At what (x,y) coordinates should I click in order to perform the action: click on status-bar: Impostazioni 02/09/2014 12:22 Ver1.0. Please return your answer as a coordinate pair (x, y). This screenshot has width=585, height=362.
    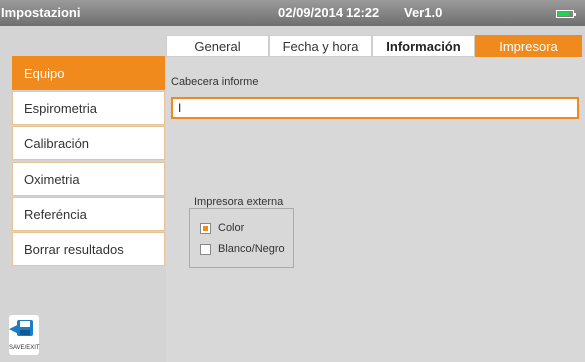
    Looking at the image, I should click on (292, 13).